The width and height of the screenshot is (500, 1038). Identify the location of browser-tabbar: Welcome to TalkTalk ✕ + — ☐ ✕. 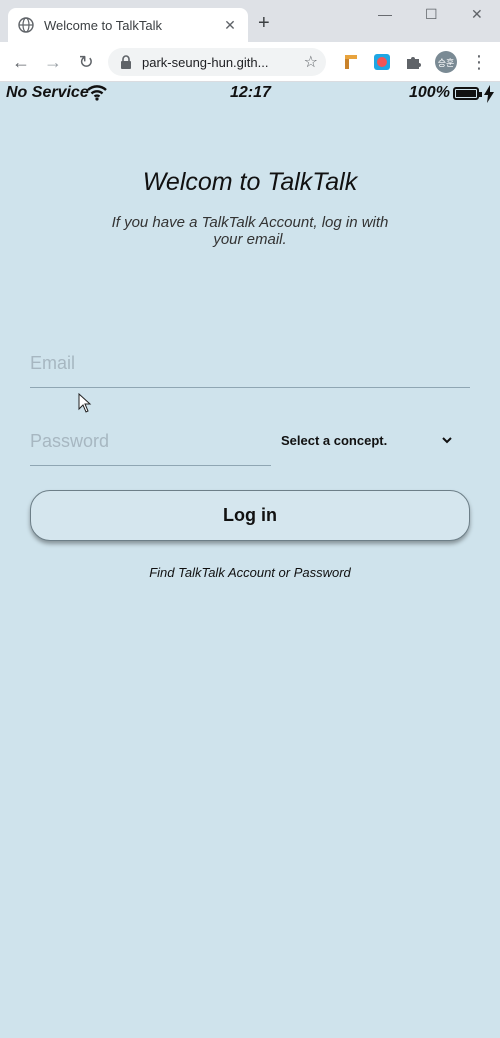
(250, 21).